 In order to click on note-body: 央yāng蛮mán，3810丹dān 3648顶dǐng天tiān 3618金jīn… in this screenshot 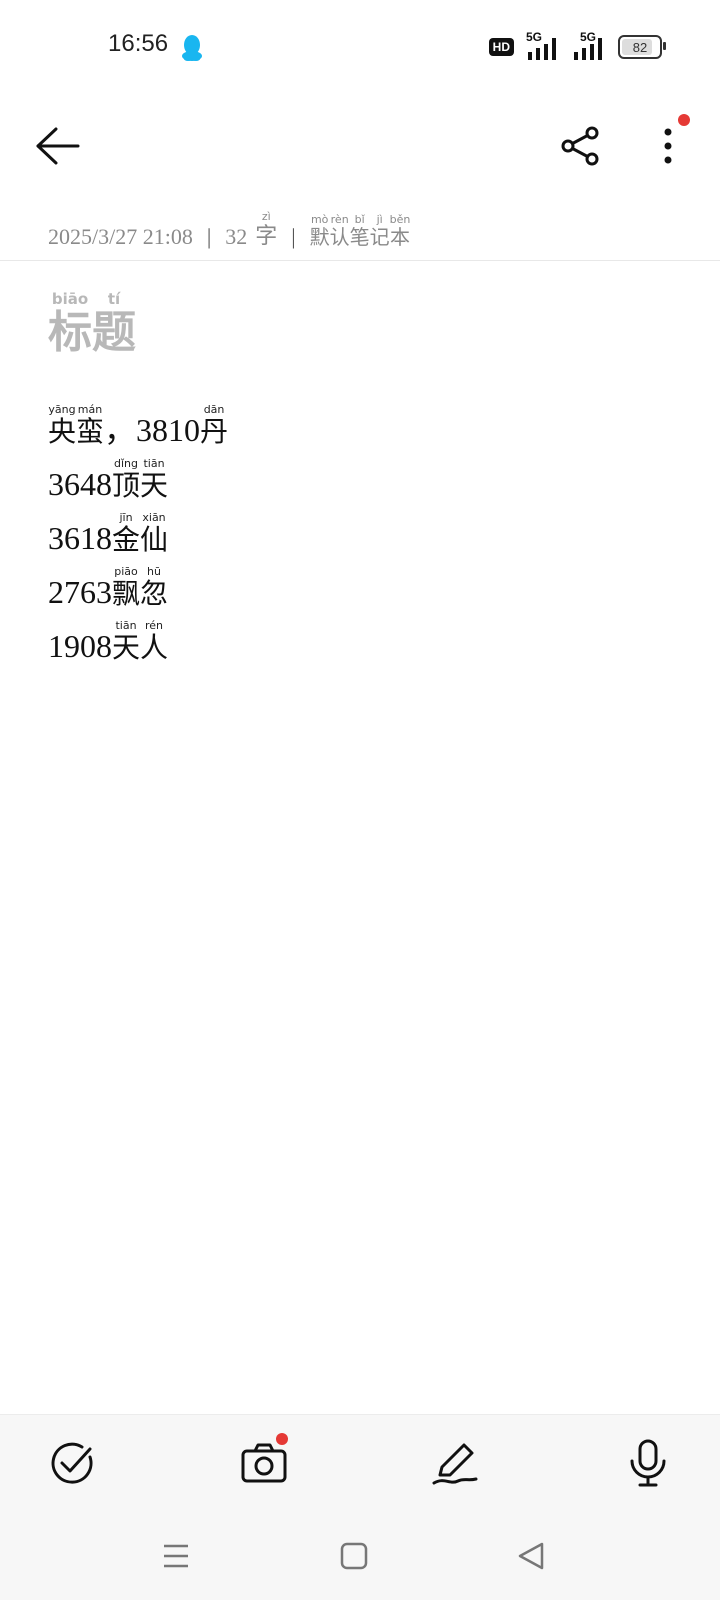, I will do `click(138, 538)`.